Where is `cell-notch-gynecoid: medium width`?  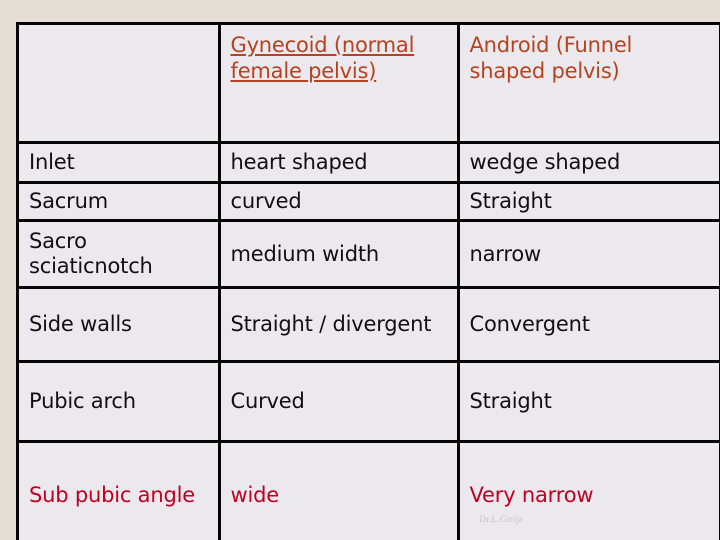 cell-notch-gynecoid: medium width is located at coordinates (339, 254).